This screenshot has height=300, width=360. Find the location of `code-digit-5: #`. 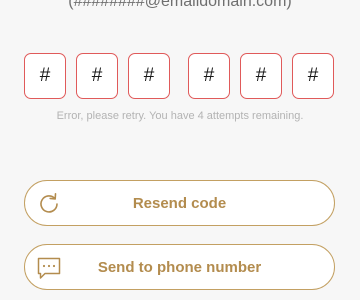

code-digit-5: # is located at coordinates (261, 76).